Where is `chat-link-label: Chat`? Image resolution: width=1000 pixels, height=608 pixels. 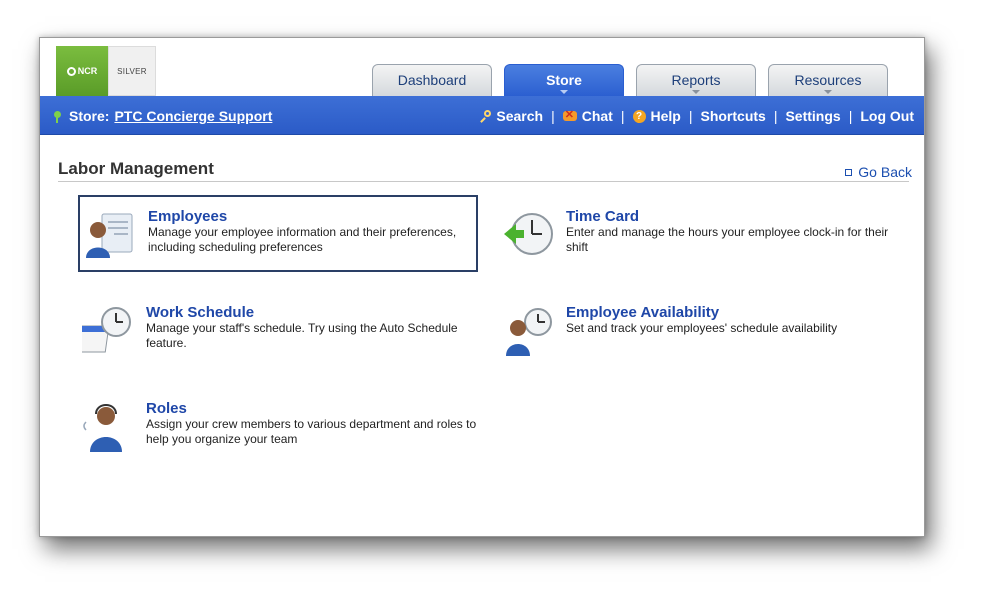
chat-link-label: Chat is located at coordinates (597, 116).